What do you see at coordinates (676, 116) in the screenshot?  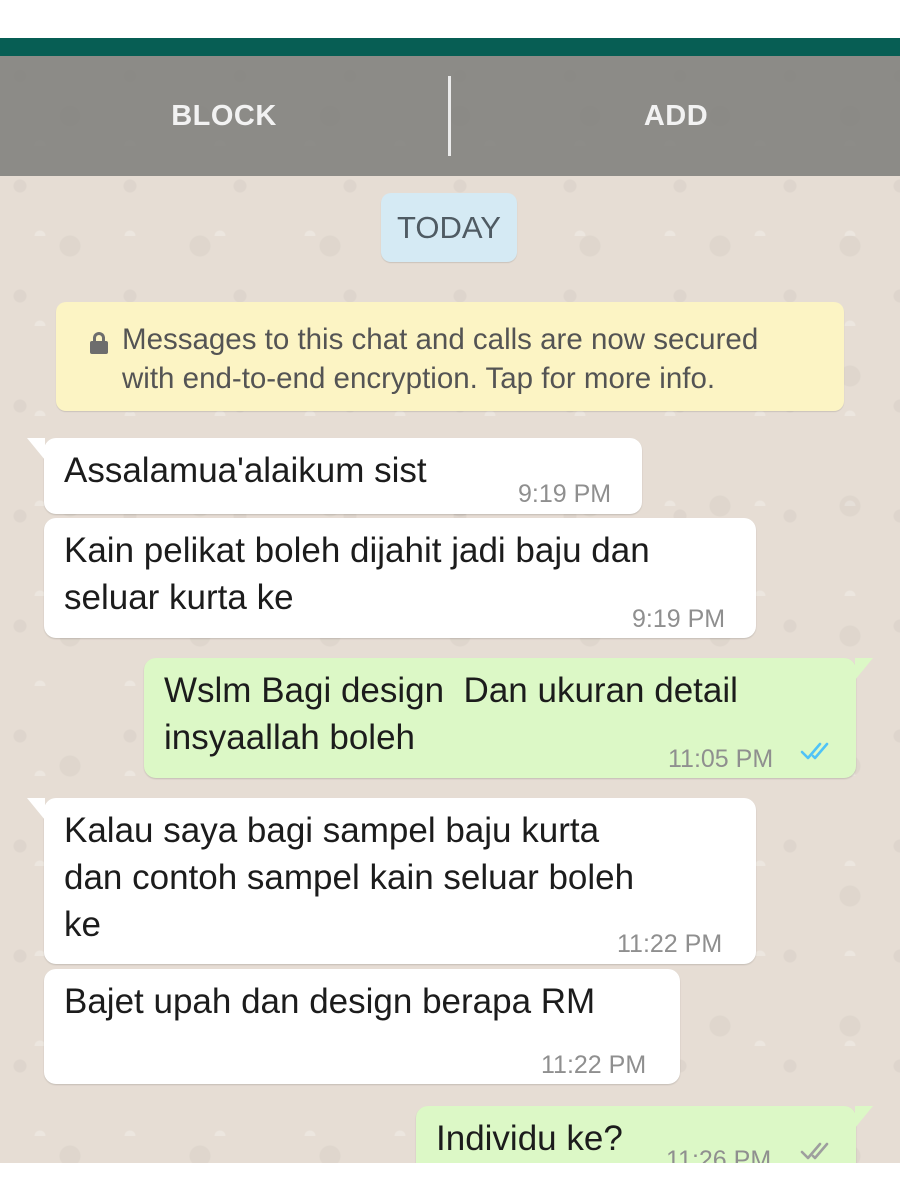 I see `add-contact-button: ADD` at bounding box center [676, 116].